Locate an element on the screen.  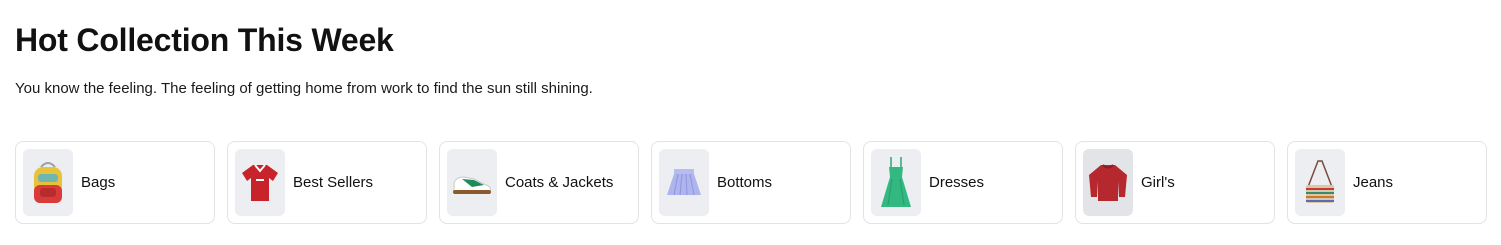
category-label: Bags is located at coordinates (98, 182).